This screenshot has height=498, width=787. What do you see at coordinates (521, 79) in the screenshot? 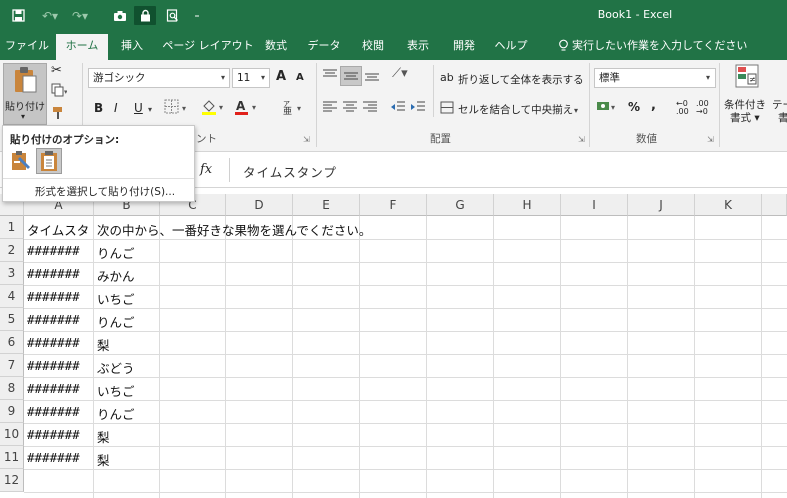
I see `wrap-text-button: 折り返して全体を表示する` at bounding box center [521, 79].